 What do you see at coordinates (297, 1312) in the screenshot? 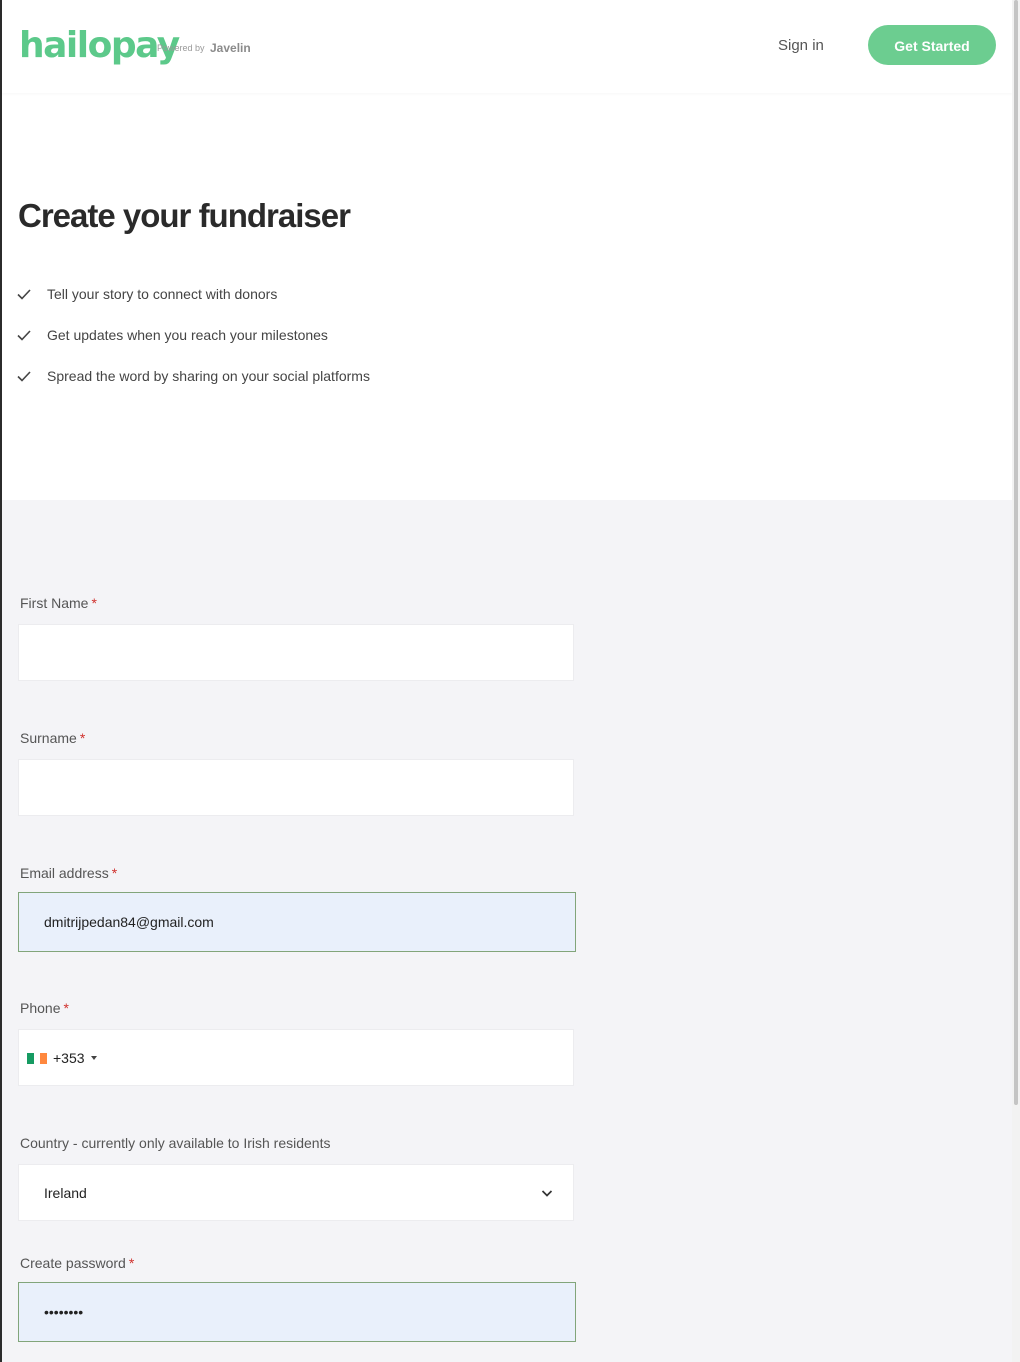
I see `password-input: ••••••••` at bounding box center [297, 1312].